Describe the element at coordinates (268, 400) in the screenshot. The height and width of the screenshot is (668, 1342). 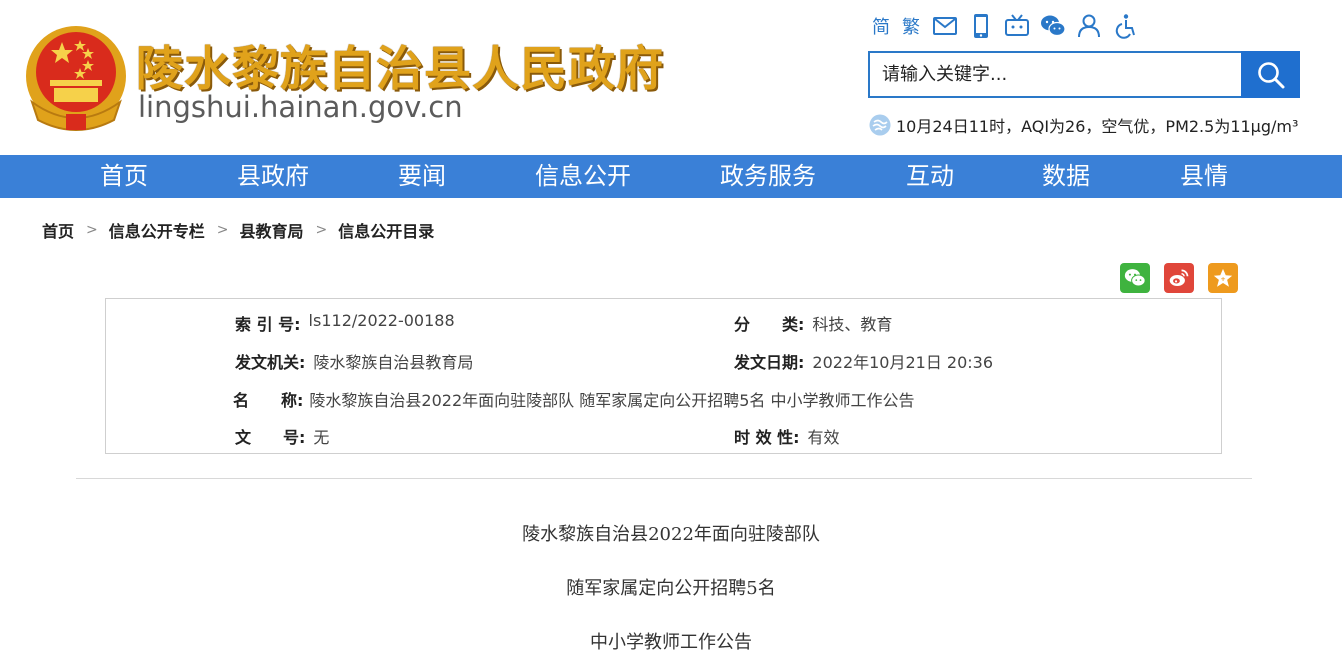
I see `document-name-label: 名 称:` at that location.